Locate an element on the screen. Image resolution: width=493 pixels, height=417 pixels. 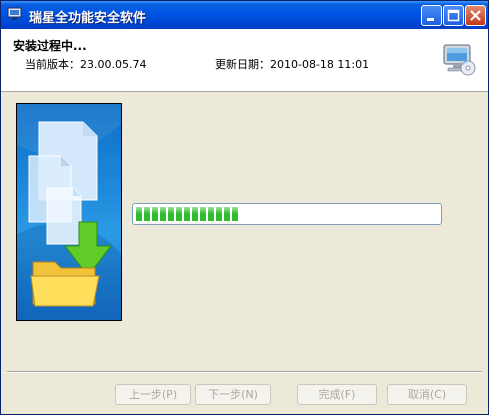
minimize-button is located at coordinates (431, 15).